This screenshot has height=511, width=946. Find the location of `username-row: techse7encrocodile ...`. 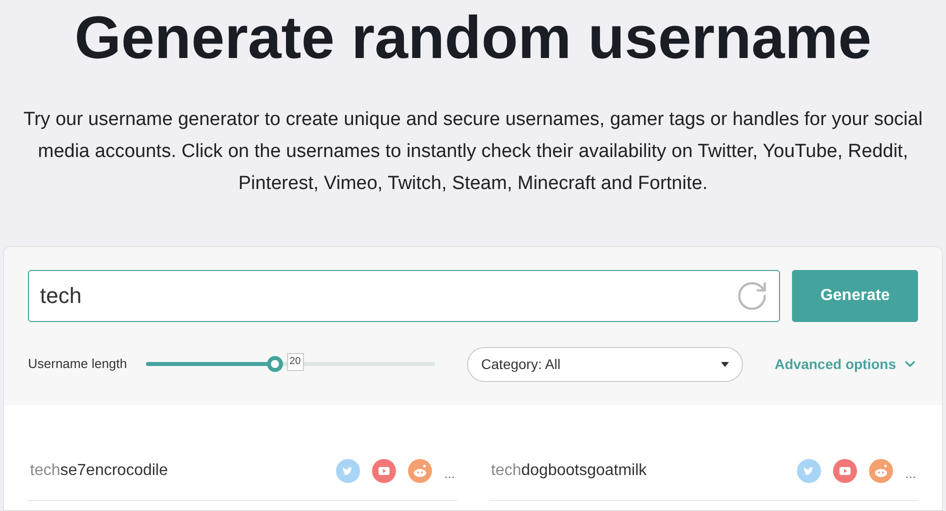

username-row: techse7encrocodile ... is located at coordinates (242, 471).